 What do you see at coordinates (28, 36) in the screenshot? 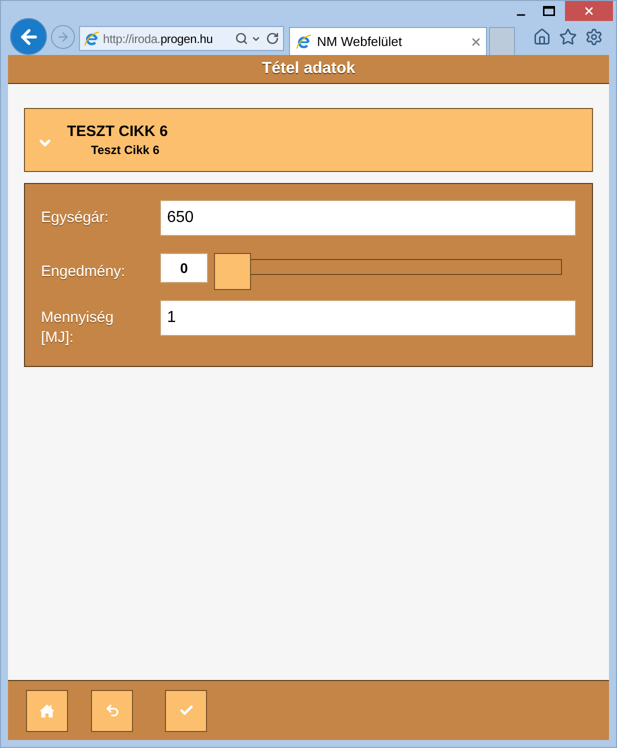
I see `back-button` at bounding box center [28, 36].